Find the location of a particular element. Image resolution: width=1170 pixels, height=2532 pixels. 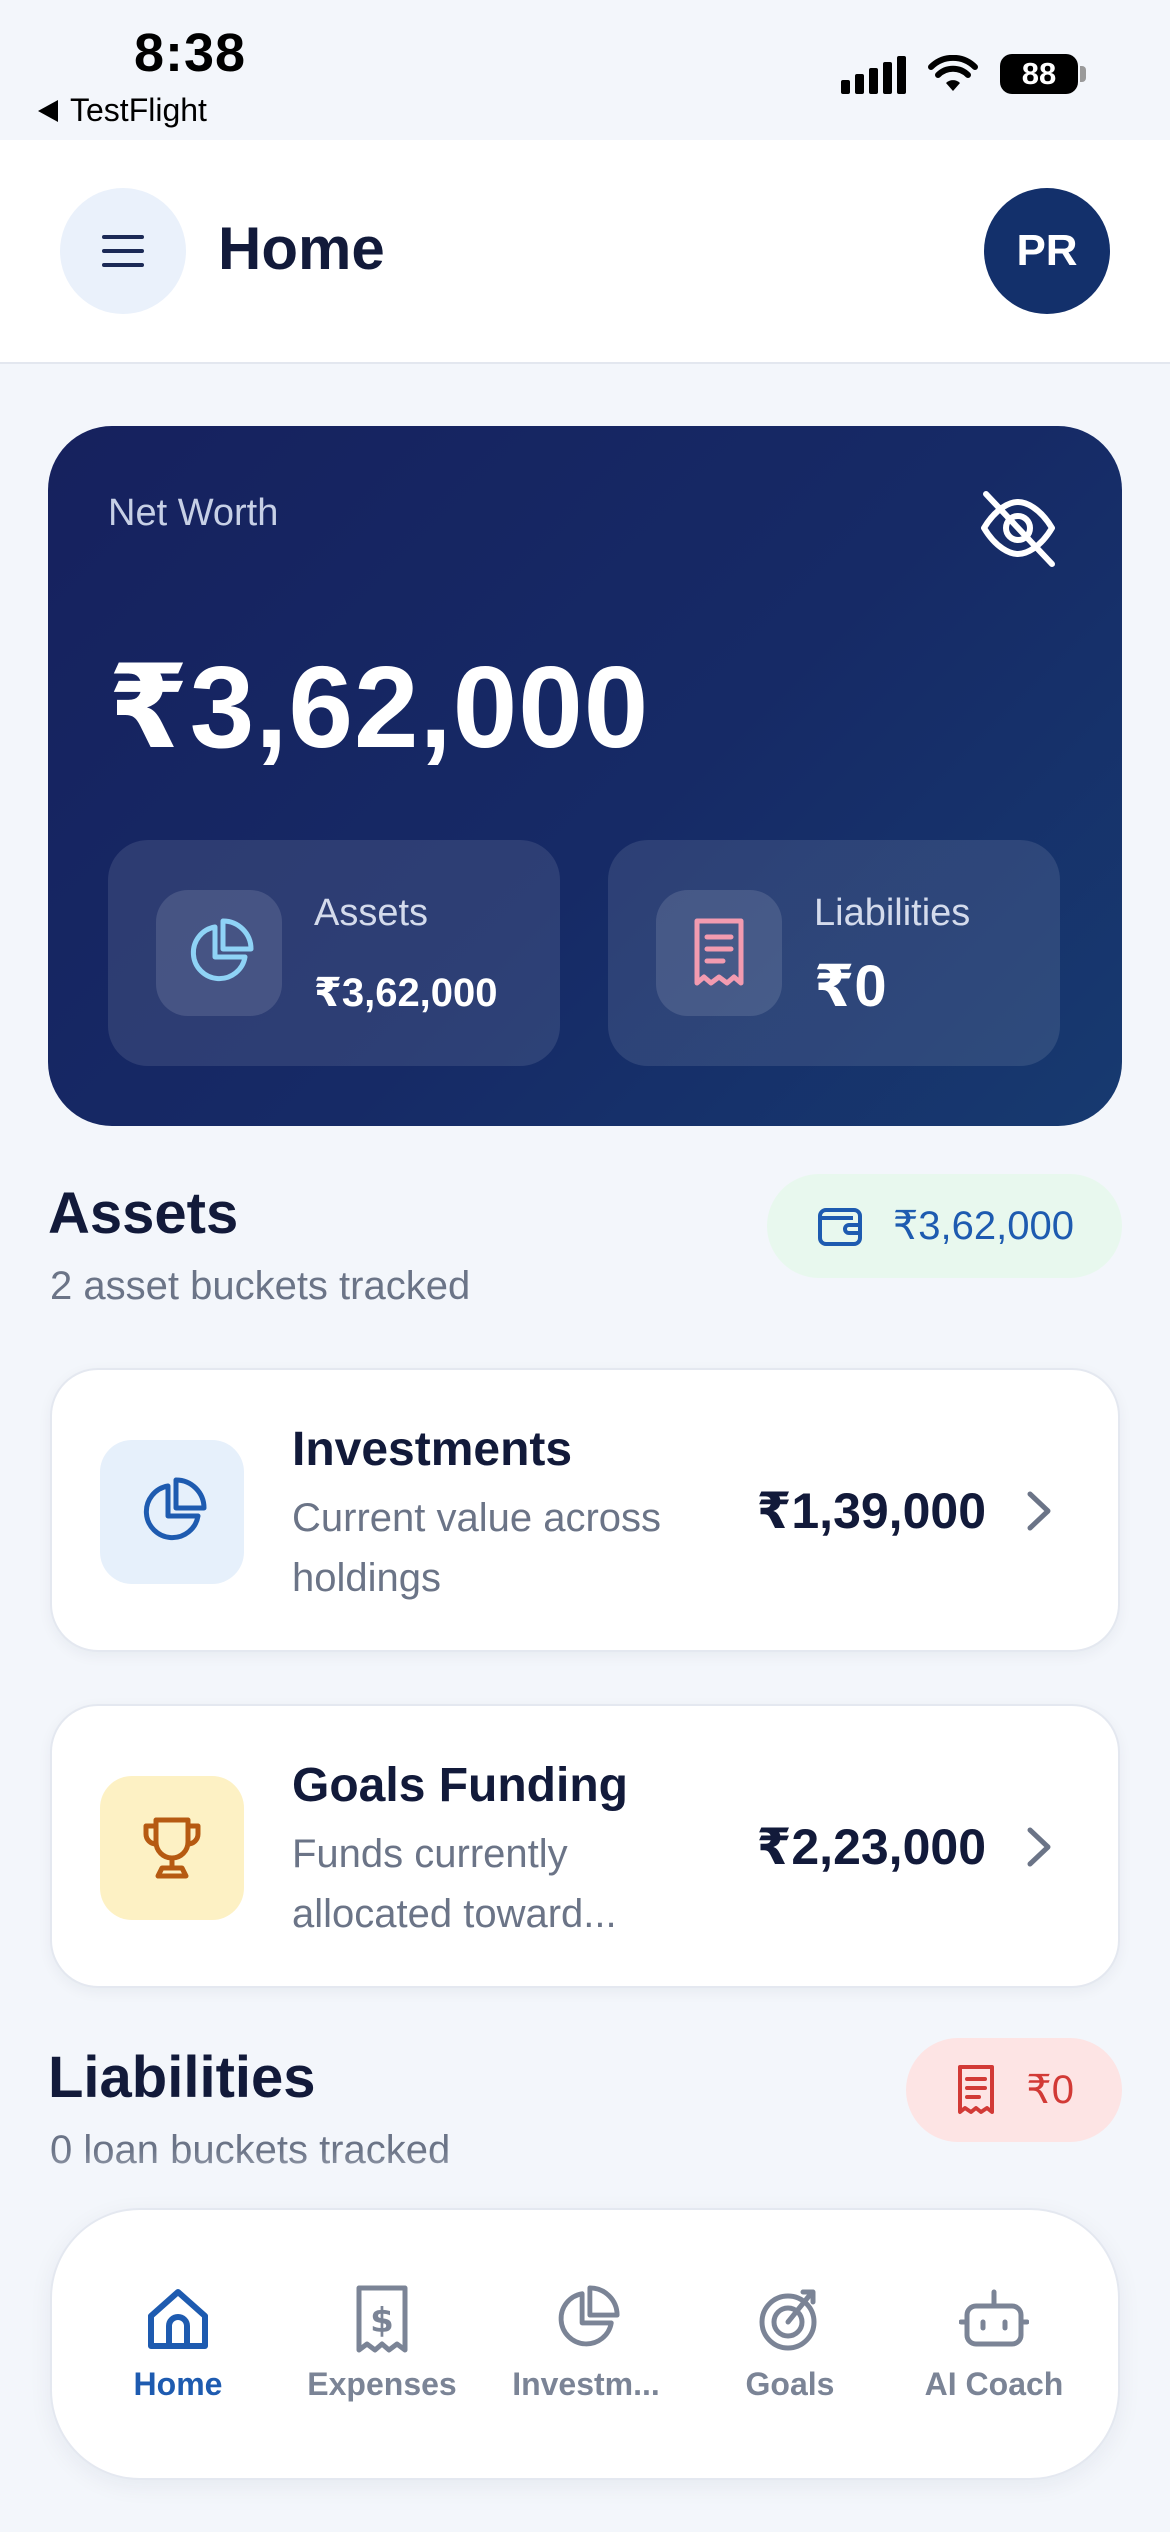

battery-level: 88 is located at coordinates (1039, 74).